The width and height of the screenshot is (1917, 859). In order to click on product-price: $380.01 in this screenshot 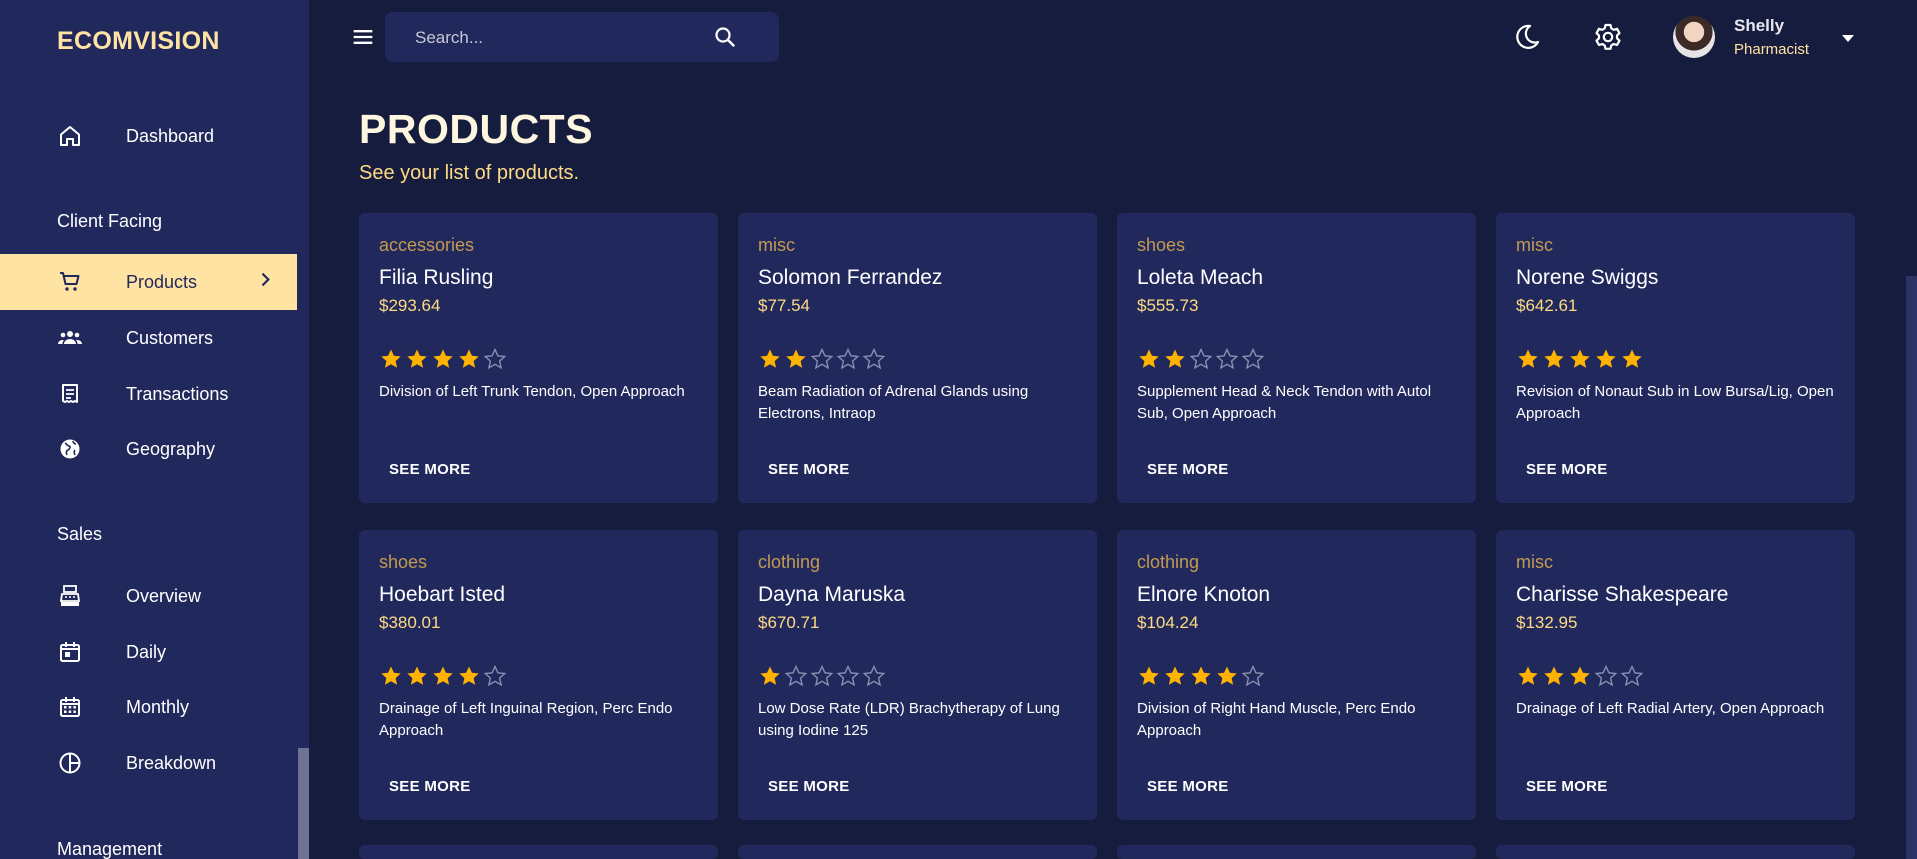, I will do `click(410, 622)`.